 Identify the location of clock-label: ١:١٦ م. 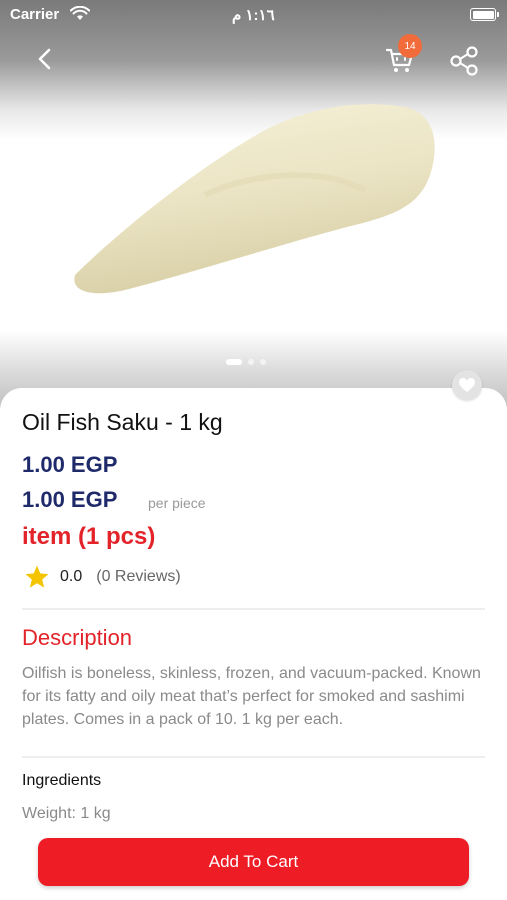
(253, 15).